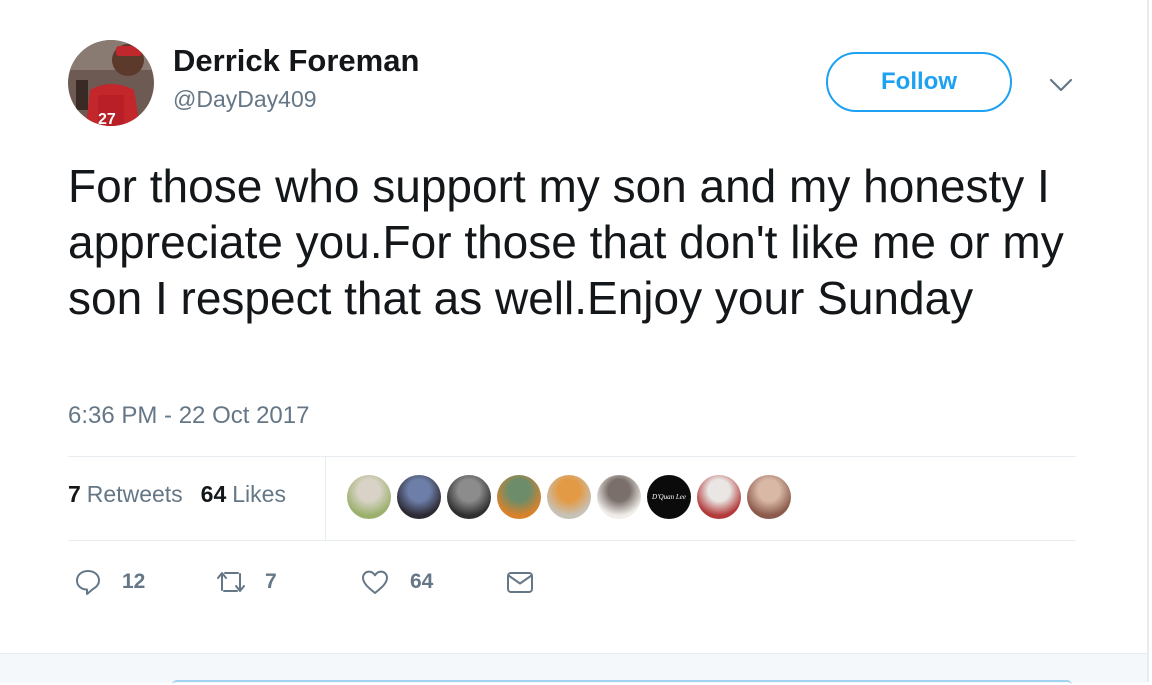 The width and height of the screenshot is (1152, 685). I want to click on right-border, so click(1148, 341).